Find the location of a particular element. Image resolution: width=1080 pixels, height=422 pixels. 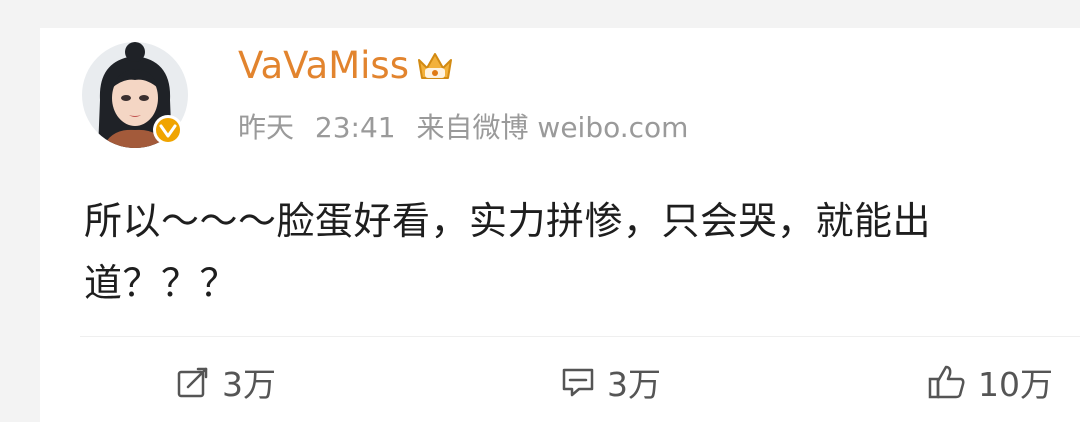

post-source: 来自微博 weibo.com is located at coordinates (552, 127).